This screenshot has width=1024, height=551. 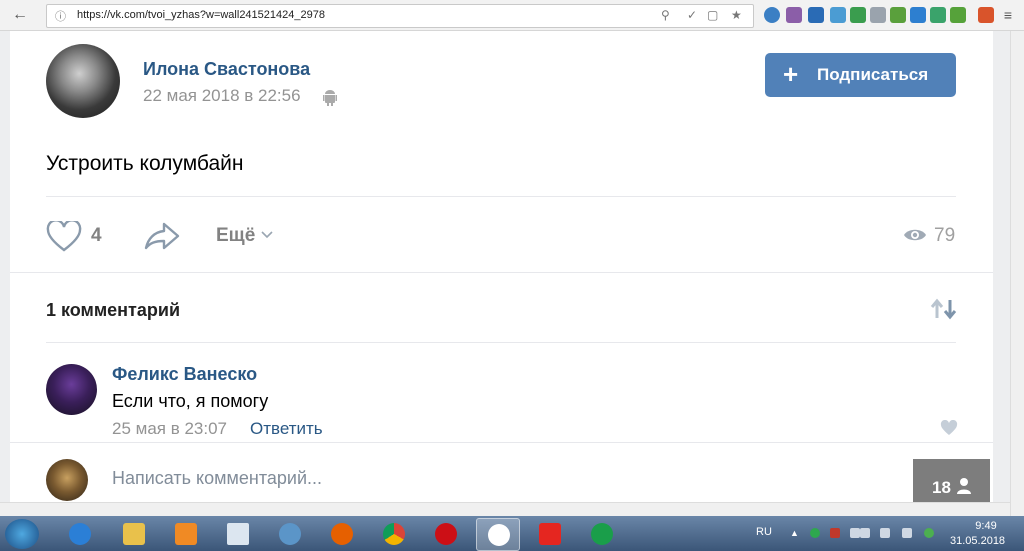 I want to click on search-icon: ⚲, so click(x=665, y=15).